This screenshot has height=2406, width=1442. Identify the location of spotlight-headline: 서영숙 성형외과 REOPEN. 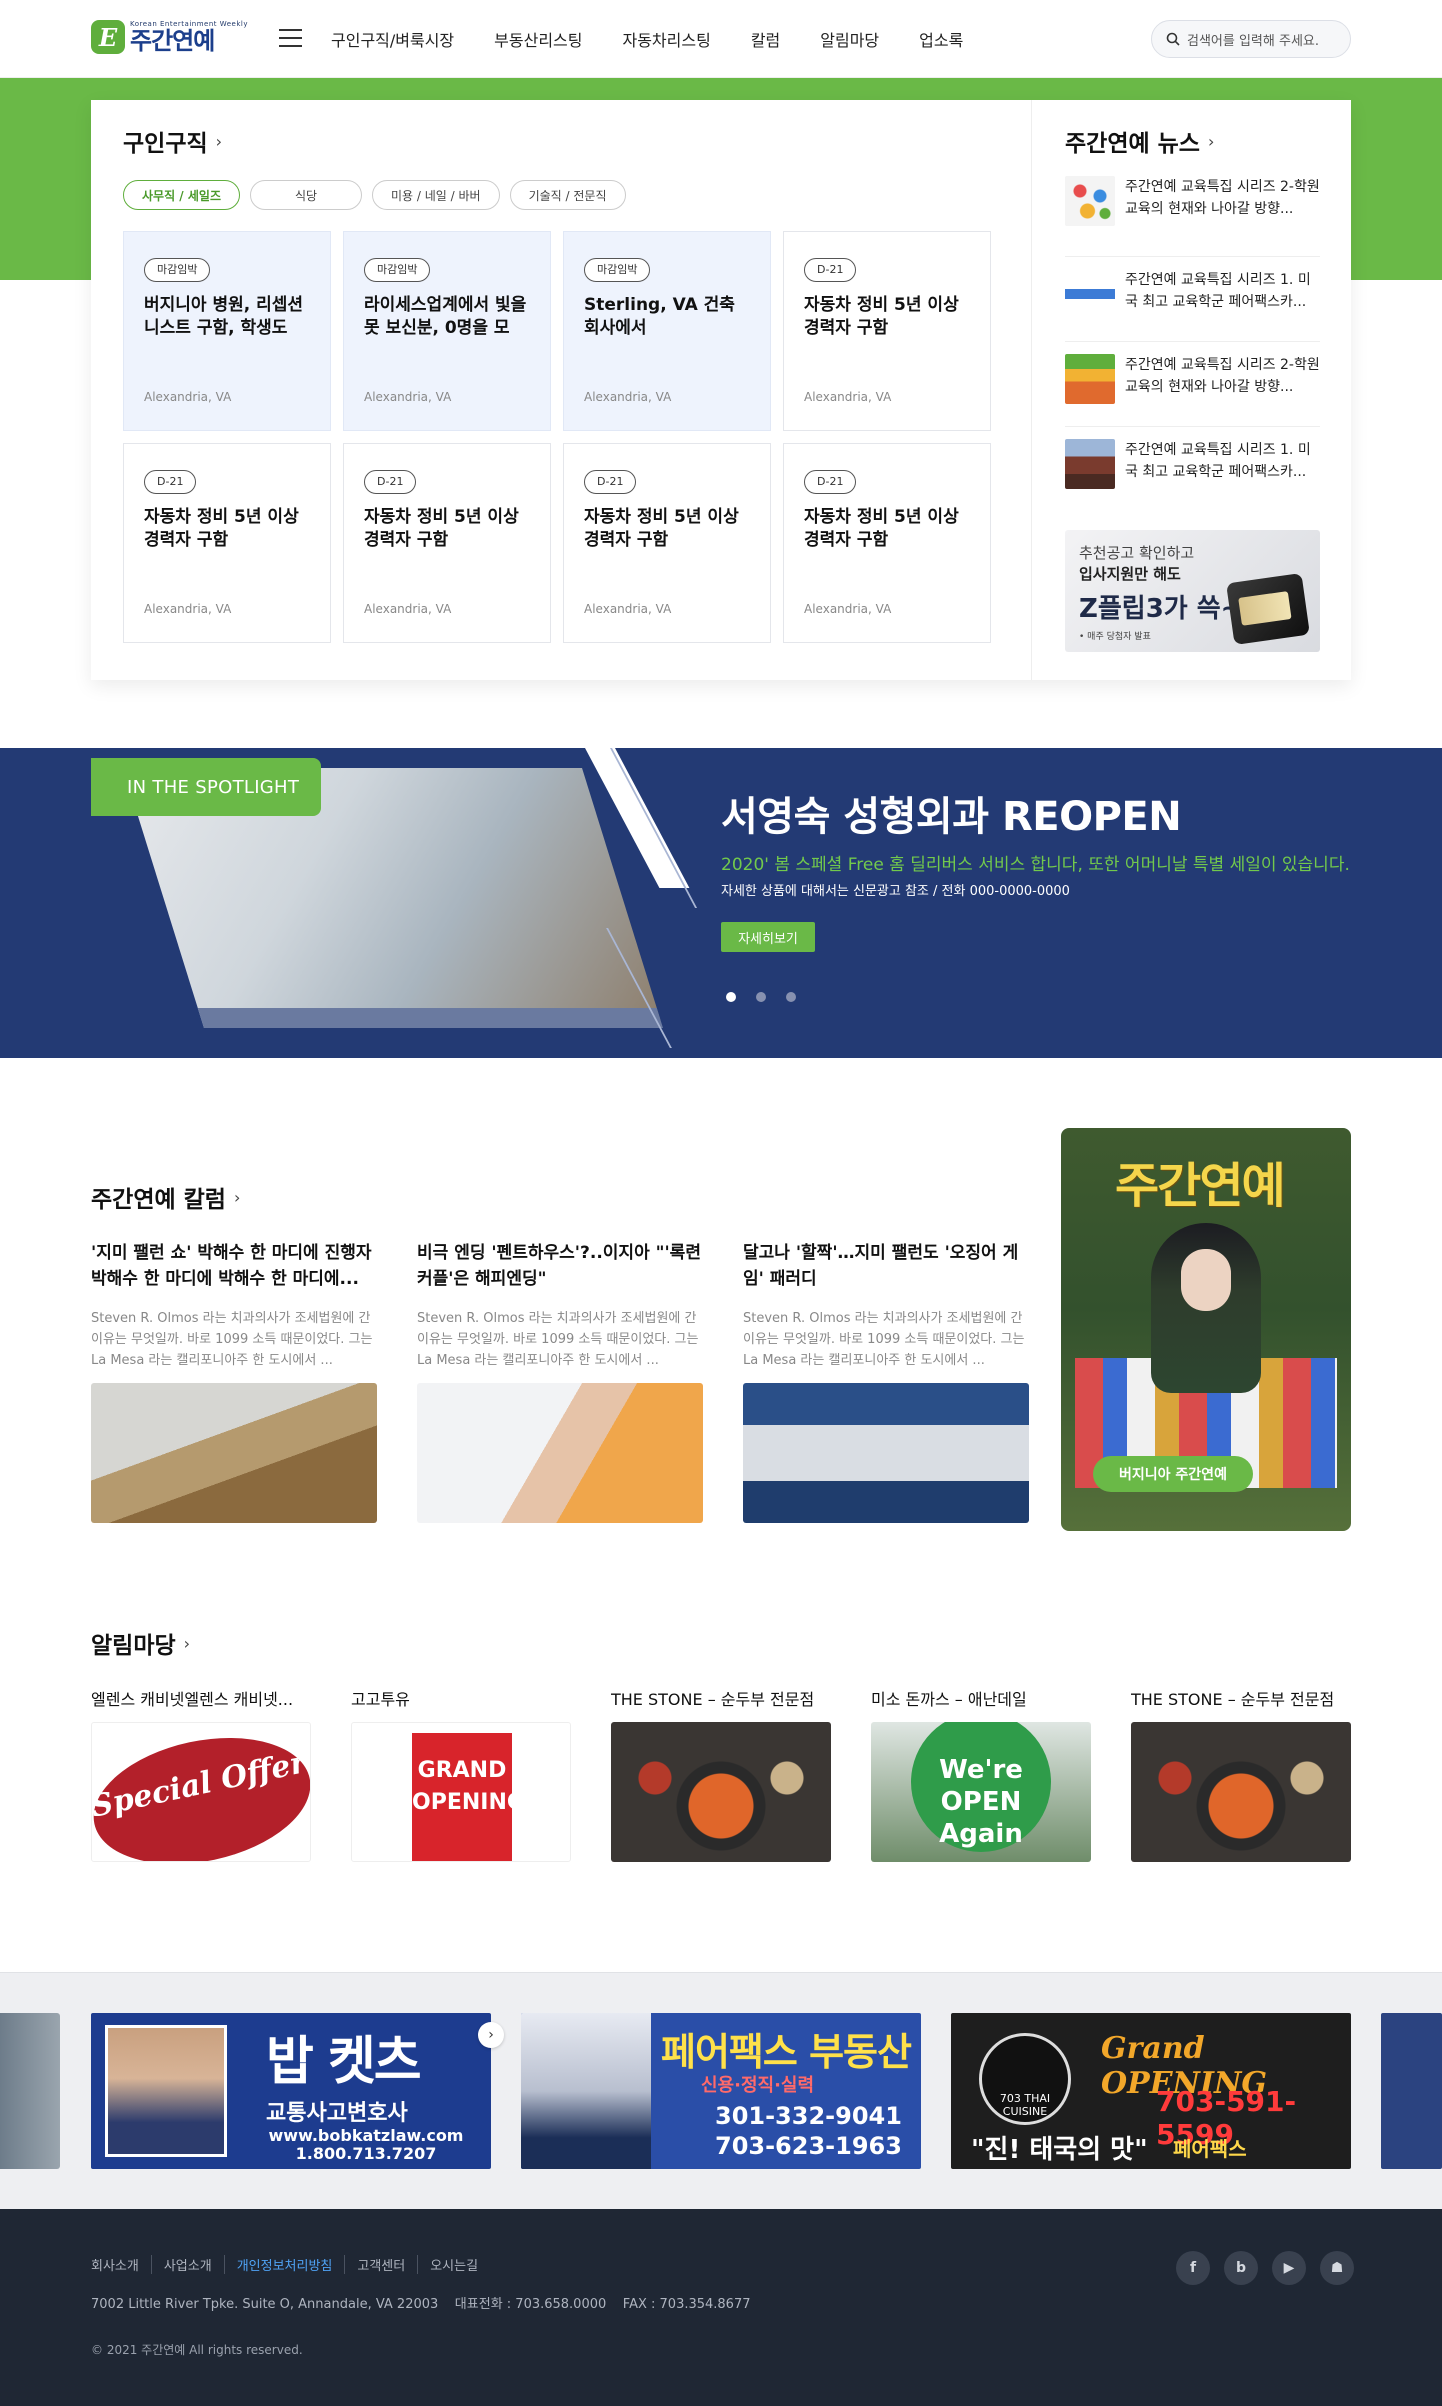
(951, 817).